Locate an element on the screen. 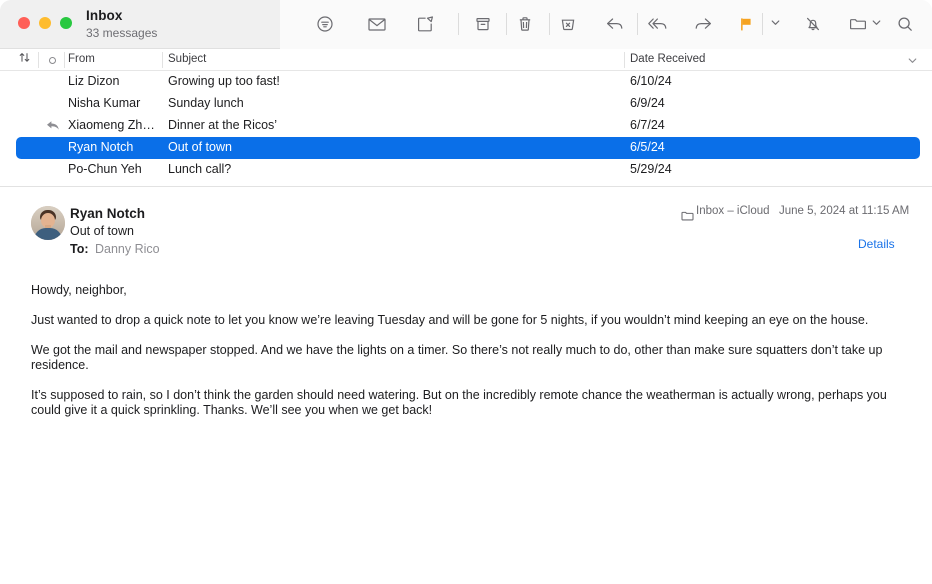  chevron-down-icon is located at coordinates (912, 61).